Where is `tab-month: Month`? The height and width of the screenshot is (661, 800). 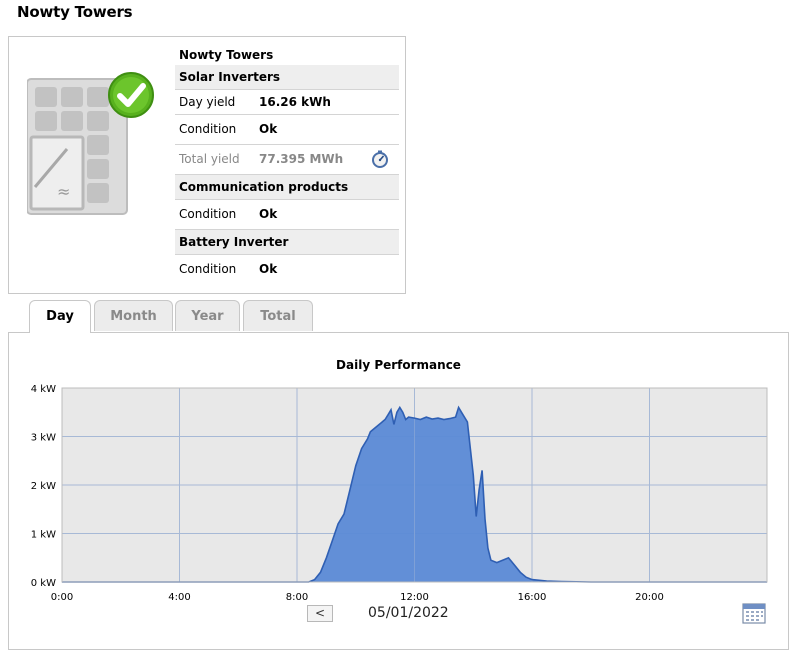 tab-month: Month is located at coordinates (133, 315).